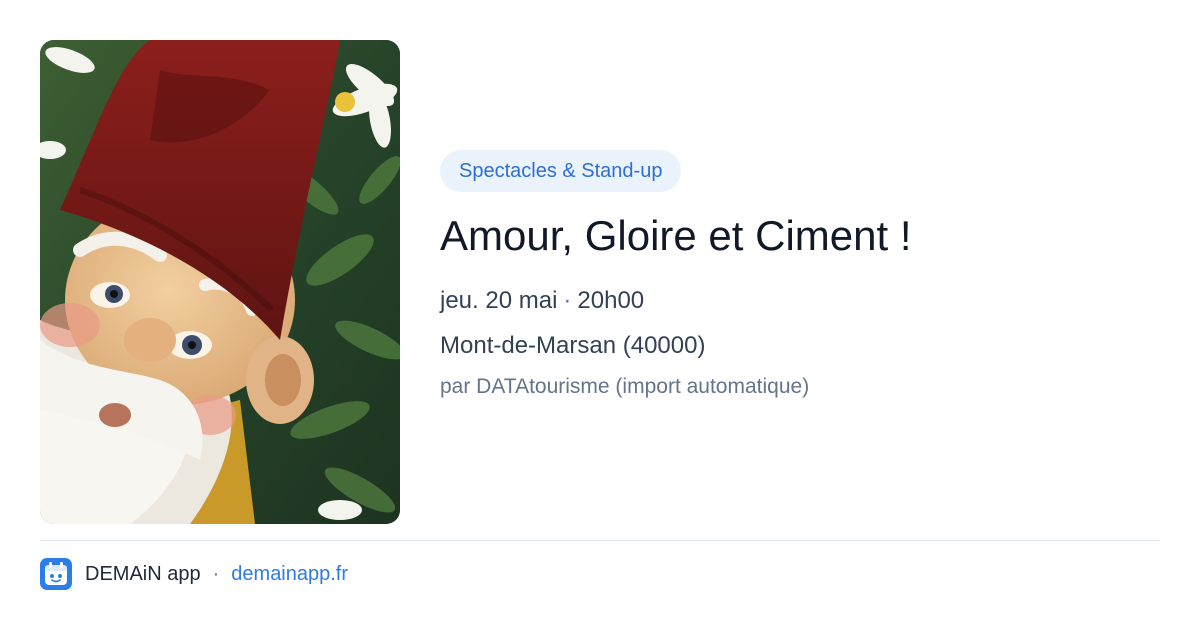  Describe the element at coordinates (289, 574) in the screenshot. I see `app-website-link: demainapp.fr` at that location.